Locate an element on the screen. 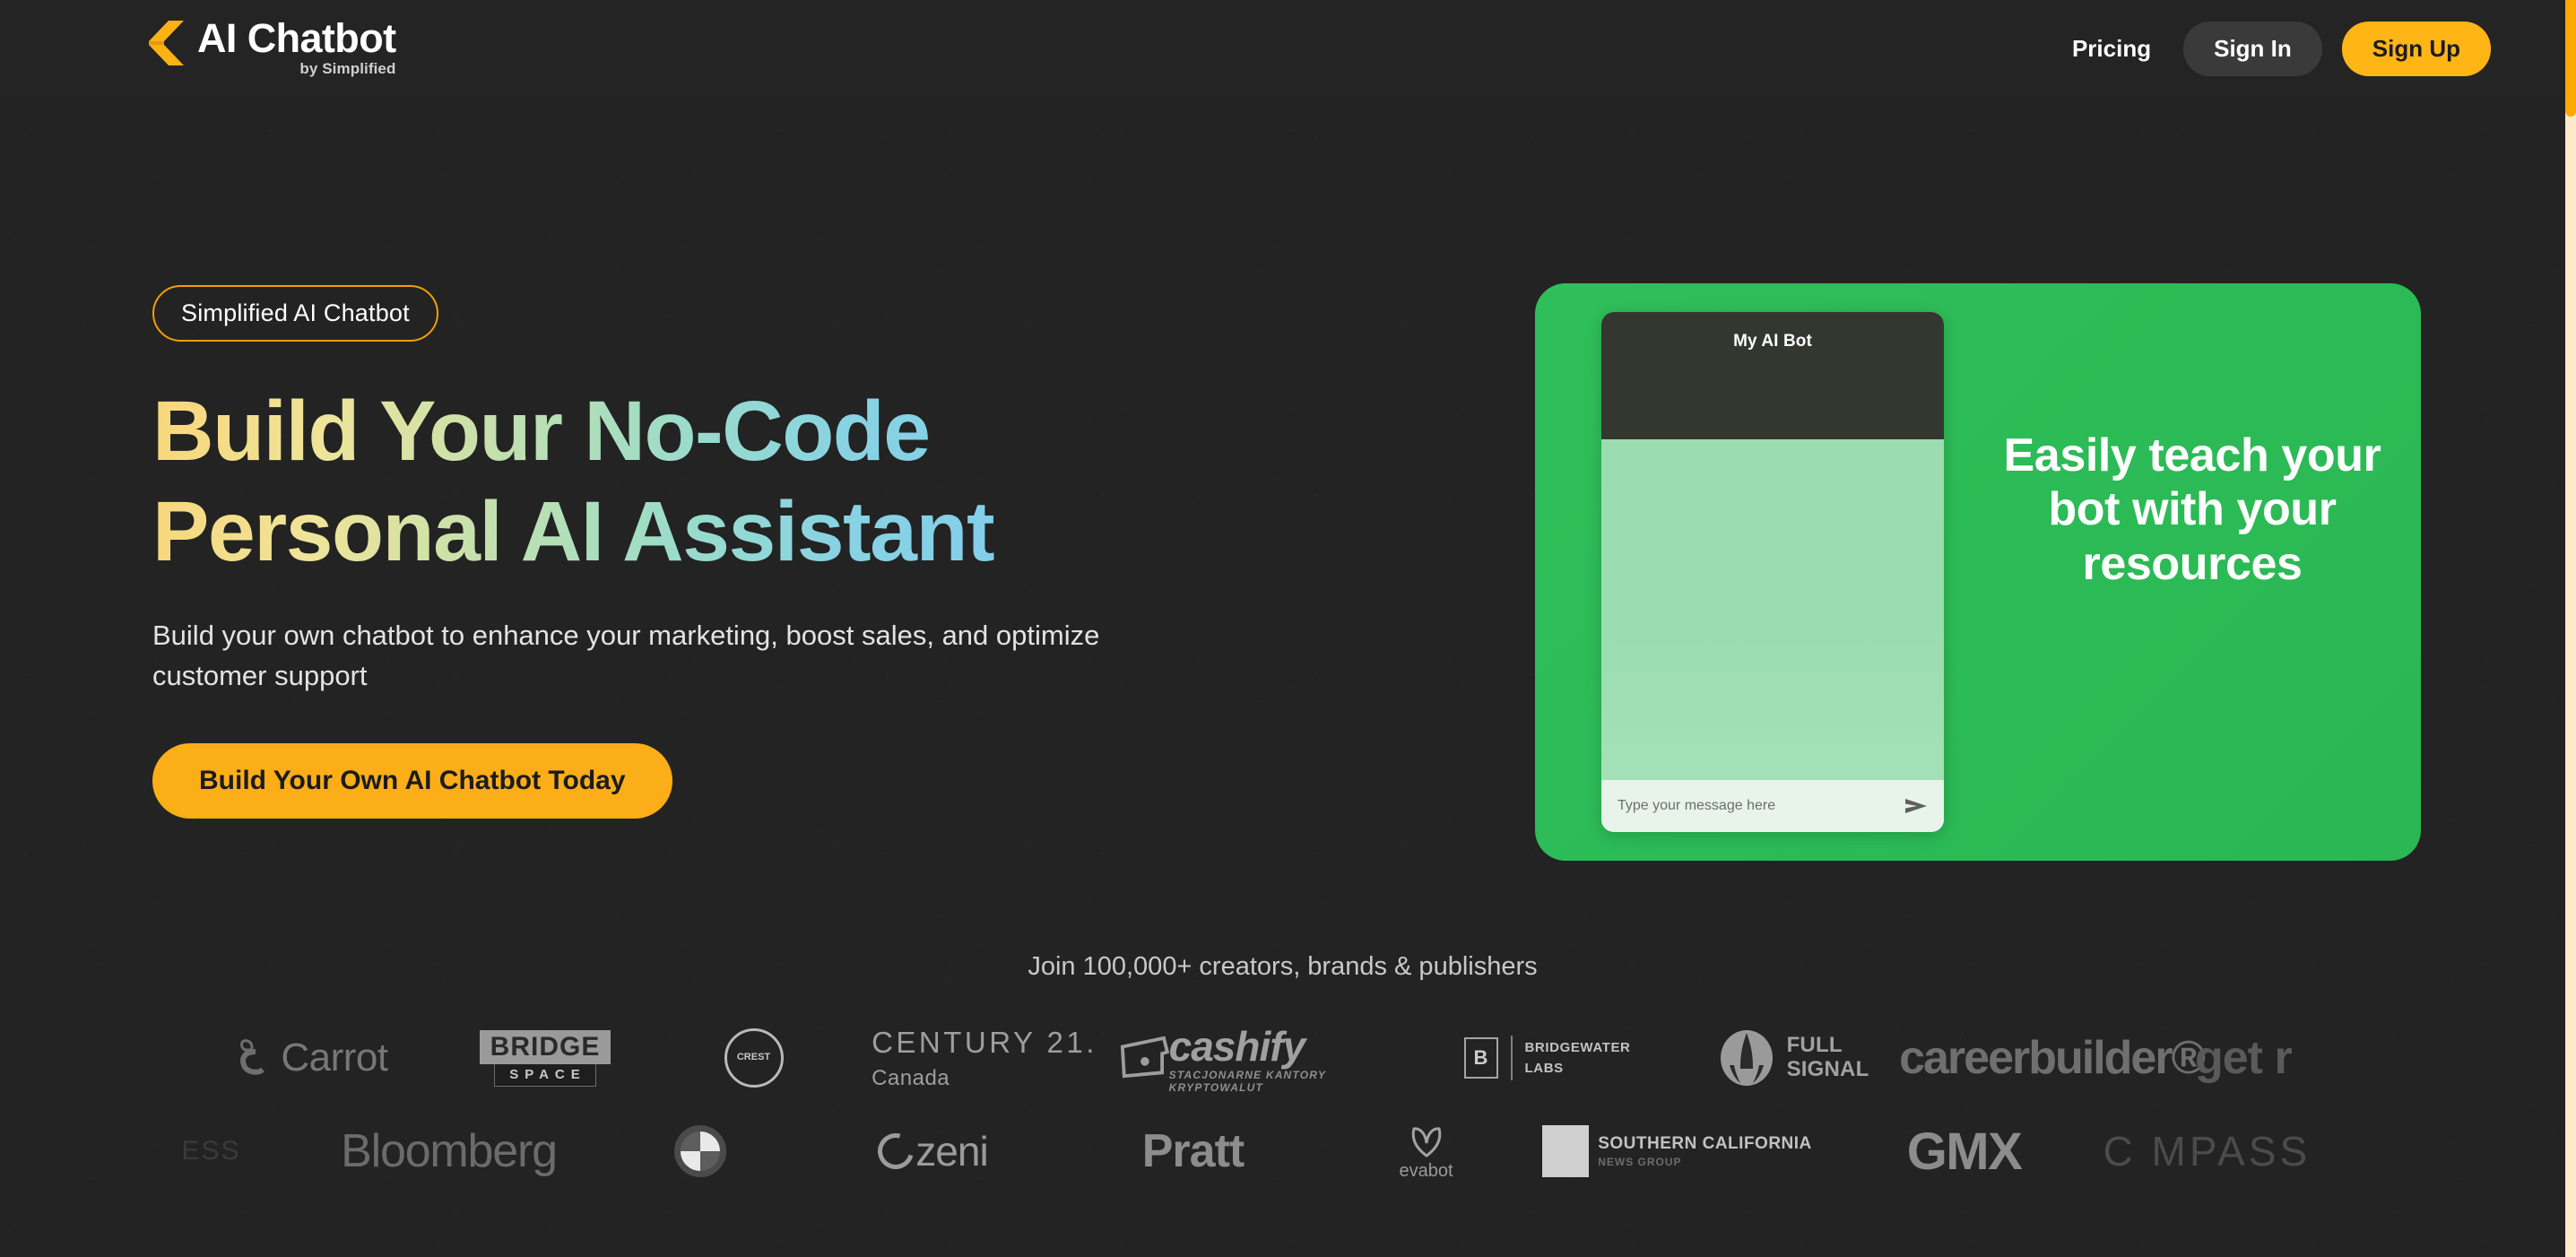 The height and width of the screenshot is (1257, 2576). chat-widget-header: My AI Bot is located at coordinates (1772, 375).